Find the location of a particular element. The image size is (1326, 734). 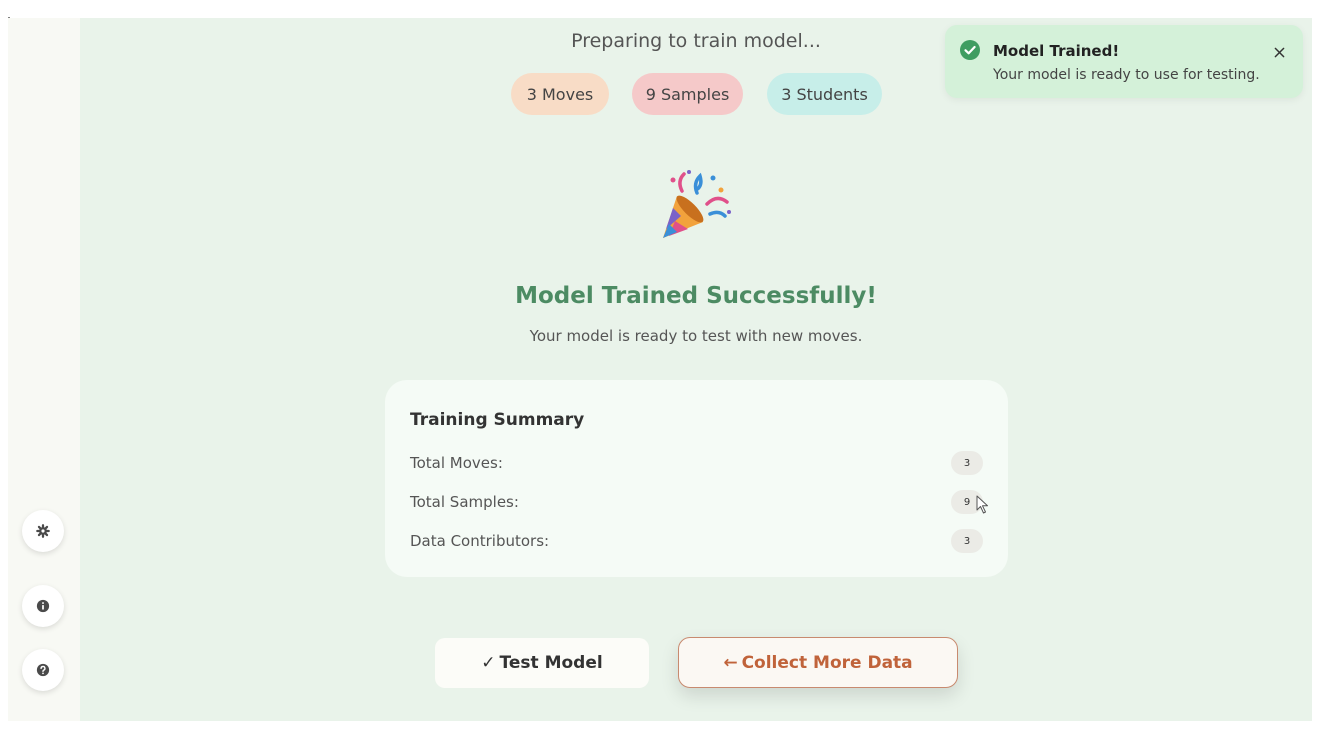

info-button is located at coordinates (43, 606).